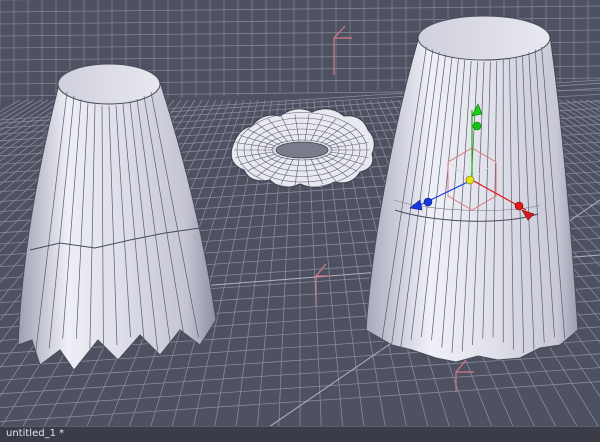  Describe the element at coordinates (300, 434) in the screenshot. I see `status-bar: untitled_1 *` at that location.